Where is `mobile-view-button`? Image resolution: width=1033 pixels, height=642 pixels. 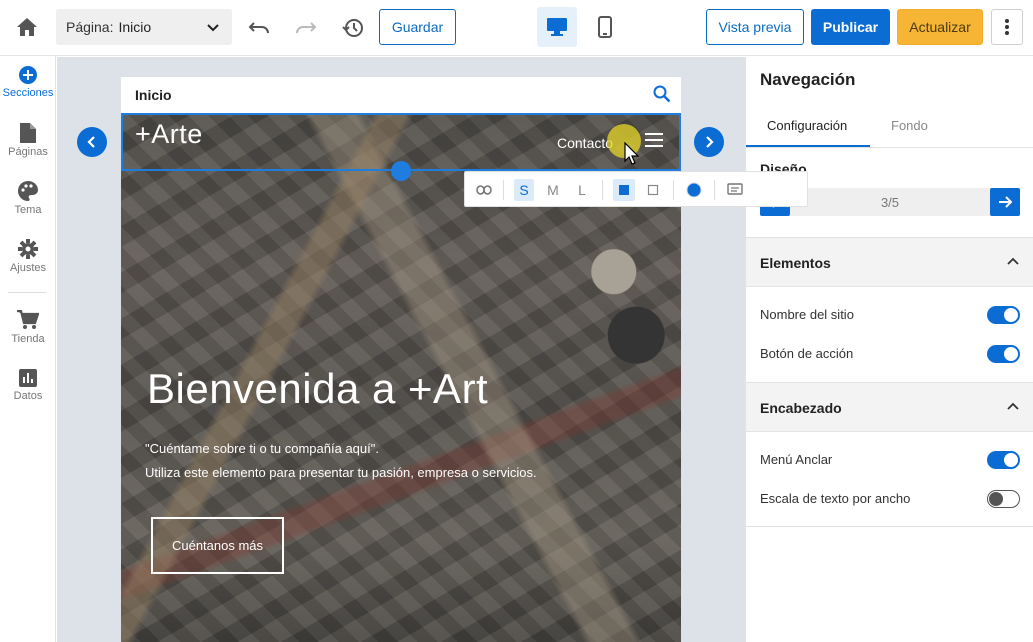 mobile-view-button is located at coordinates (605, 27).